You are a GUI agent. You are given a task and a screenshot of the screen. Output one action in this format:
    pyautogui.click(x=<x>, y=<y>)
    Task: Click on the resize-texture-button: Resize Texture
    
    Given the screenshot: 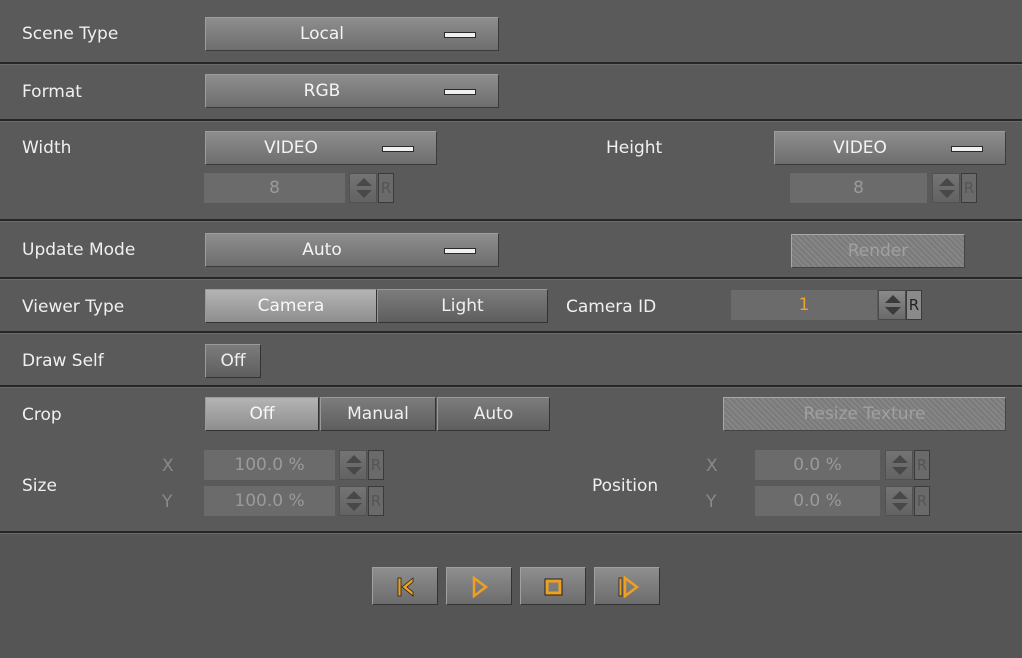 What is the action you would take?
    pyautogui.click(x=864, y=414)
    